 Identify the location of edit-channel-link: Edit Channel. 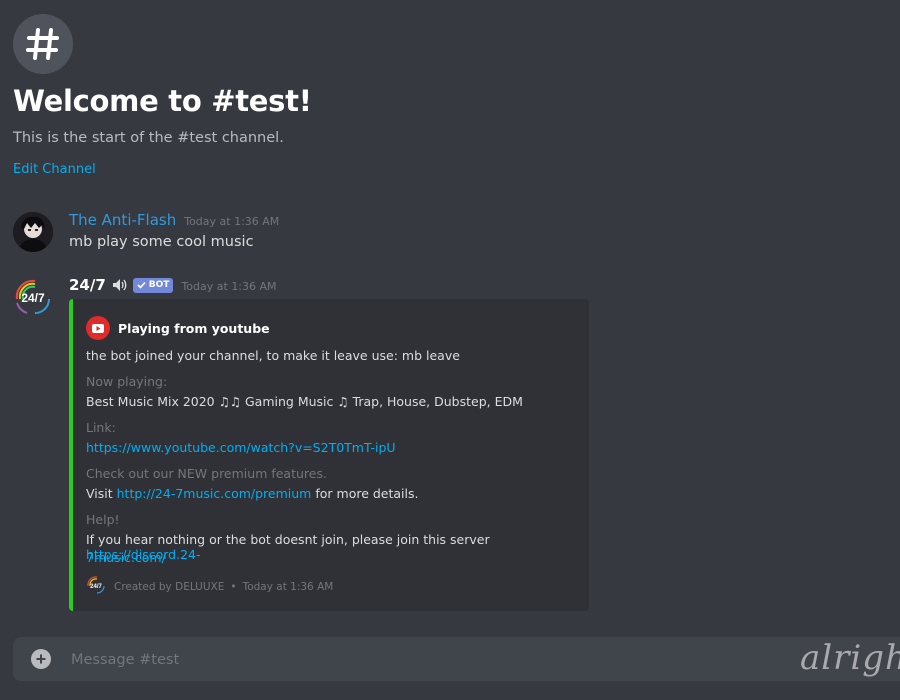
(54, 169).